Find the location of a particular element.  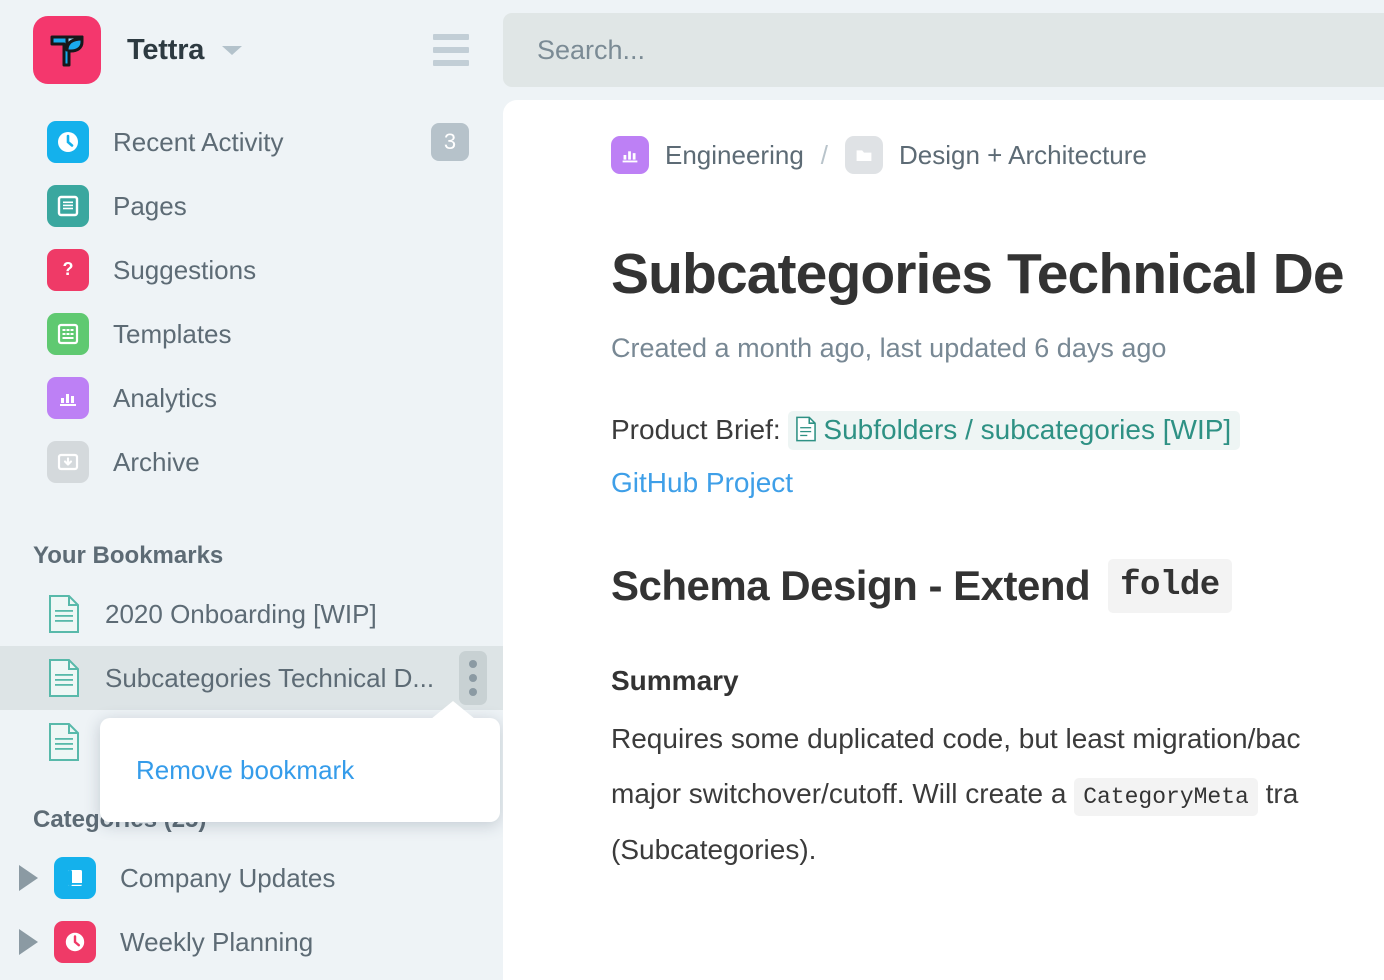

bookmarks-section-title: Your Bookmarks is located at coordinates (128, 555).